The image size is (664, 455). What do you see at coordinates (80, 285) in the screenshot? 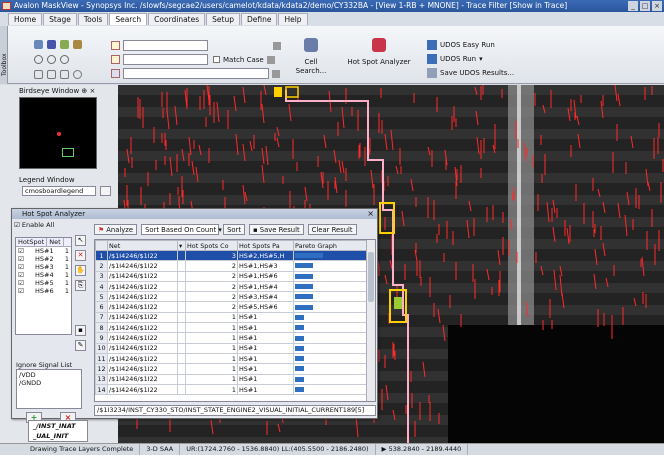
I see `copy-icon: ⎘` at bounding box center [80, 285].